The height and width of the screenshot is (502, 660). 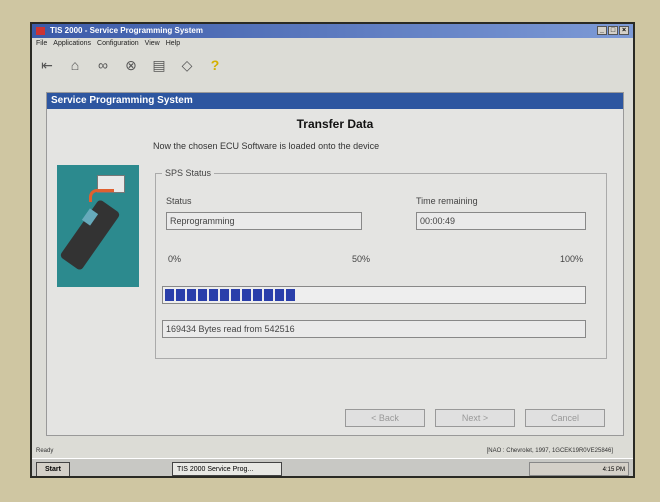 What do you see at coordinates (45, 451) in the screenshot?
I see `status-left: Ready` at bounding box center [45, 451].